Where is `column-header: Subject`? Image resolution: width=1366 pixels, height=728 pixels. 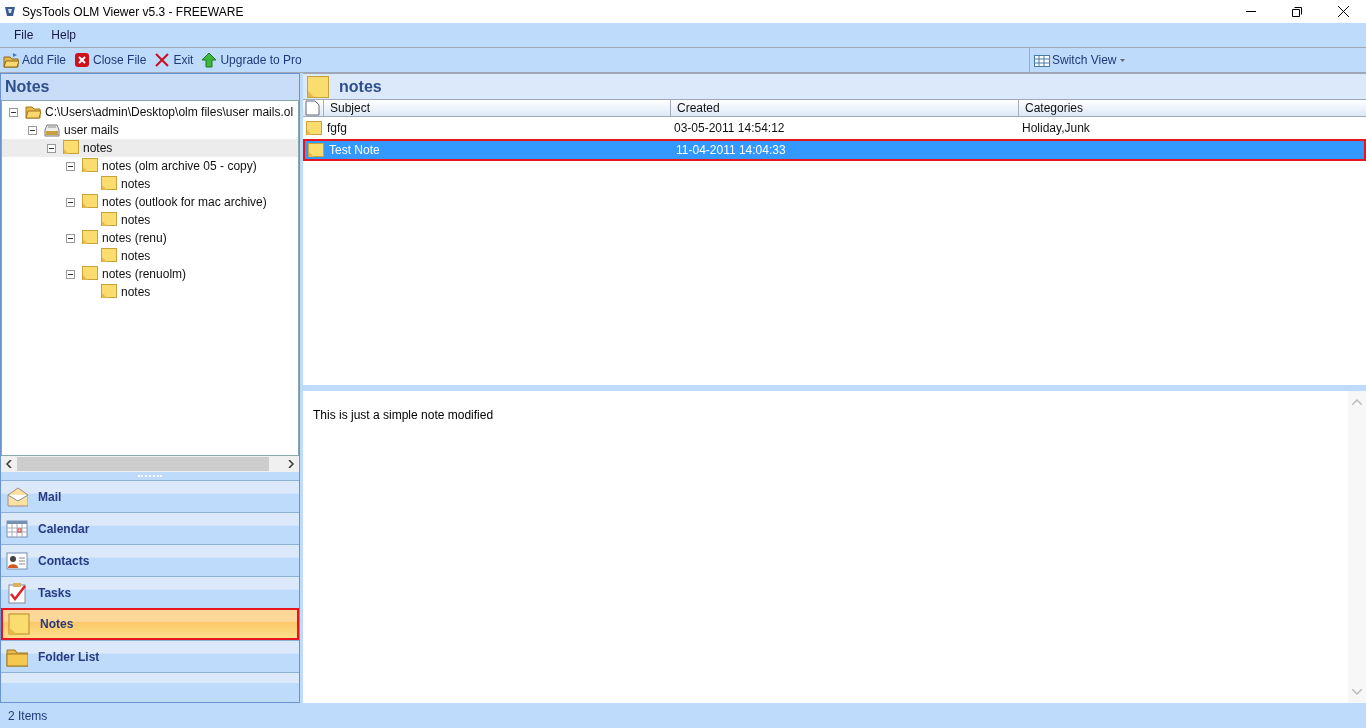 column-header: Subject is located at coordinates (496, 108).